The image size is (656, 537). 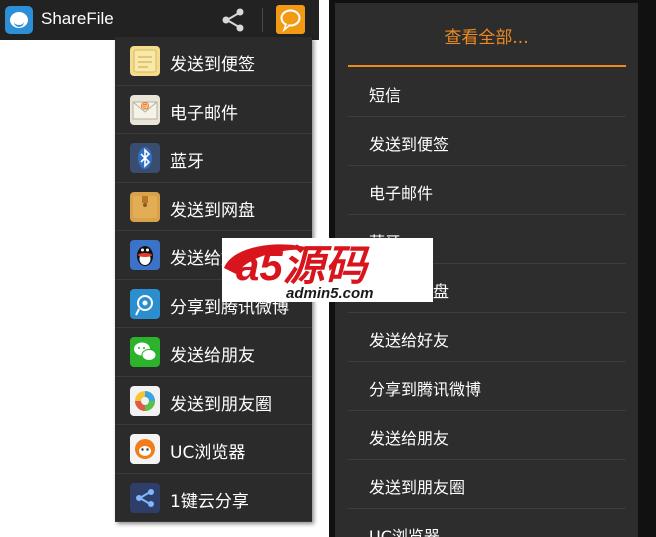 I want to click on menu-item-bluetooth: 蓝牙, so click(x=213, y=158).